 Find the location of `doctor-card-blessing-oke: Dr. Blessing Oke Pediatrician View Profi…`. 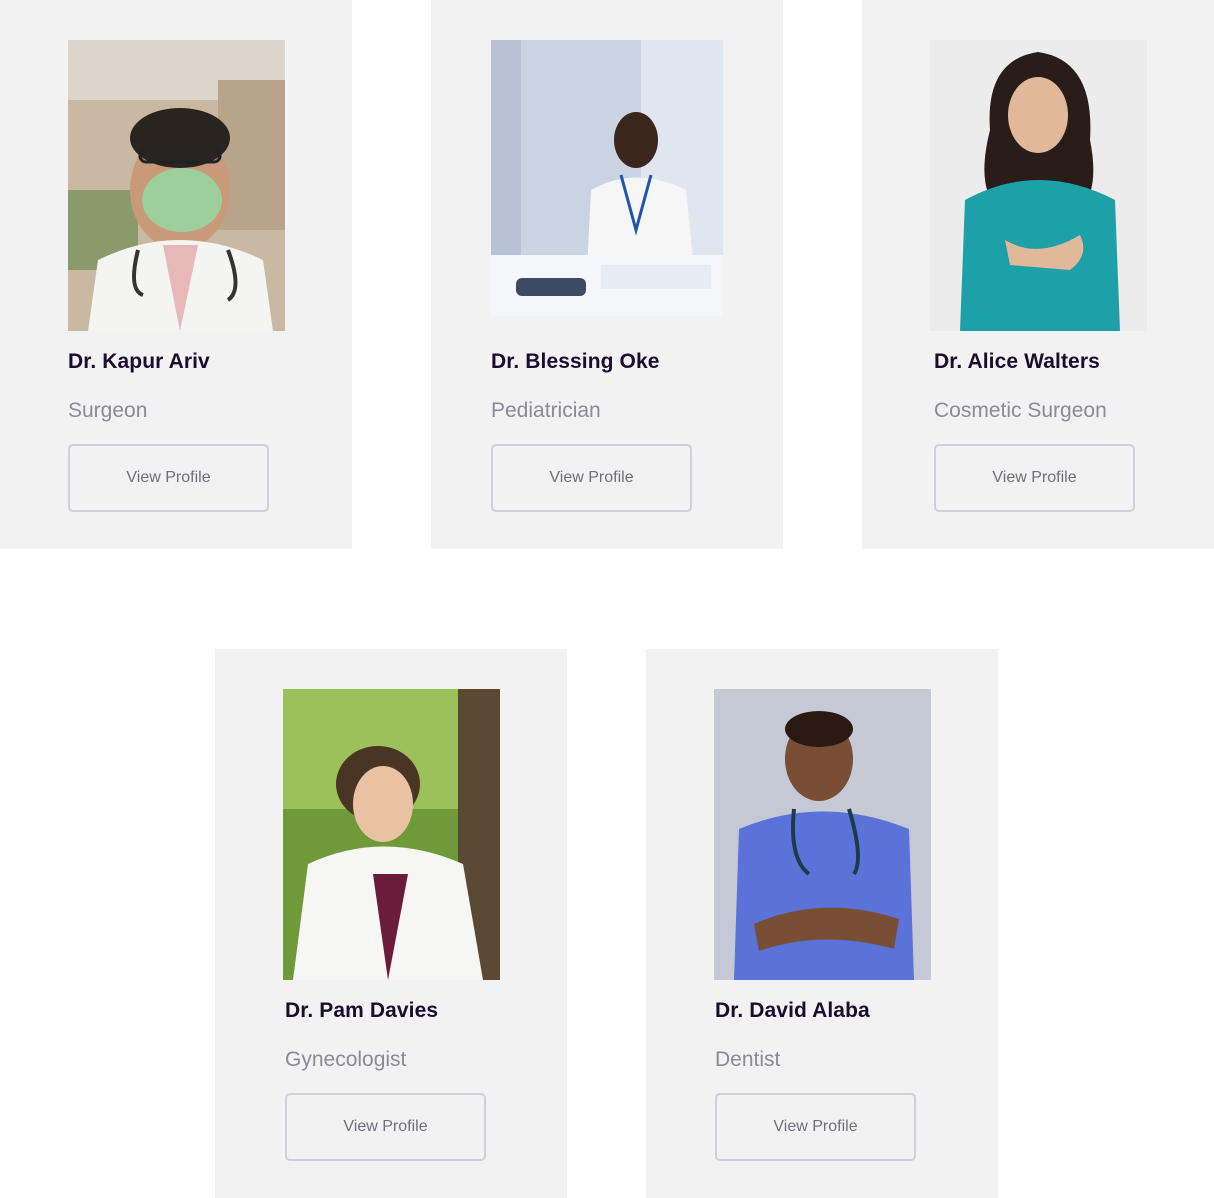

doctor-card-blessing-oke: Dr. Blessing Oke Pediatrician View Profi… is located at coordinates (607, 274).